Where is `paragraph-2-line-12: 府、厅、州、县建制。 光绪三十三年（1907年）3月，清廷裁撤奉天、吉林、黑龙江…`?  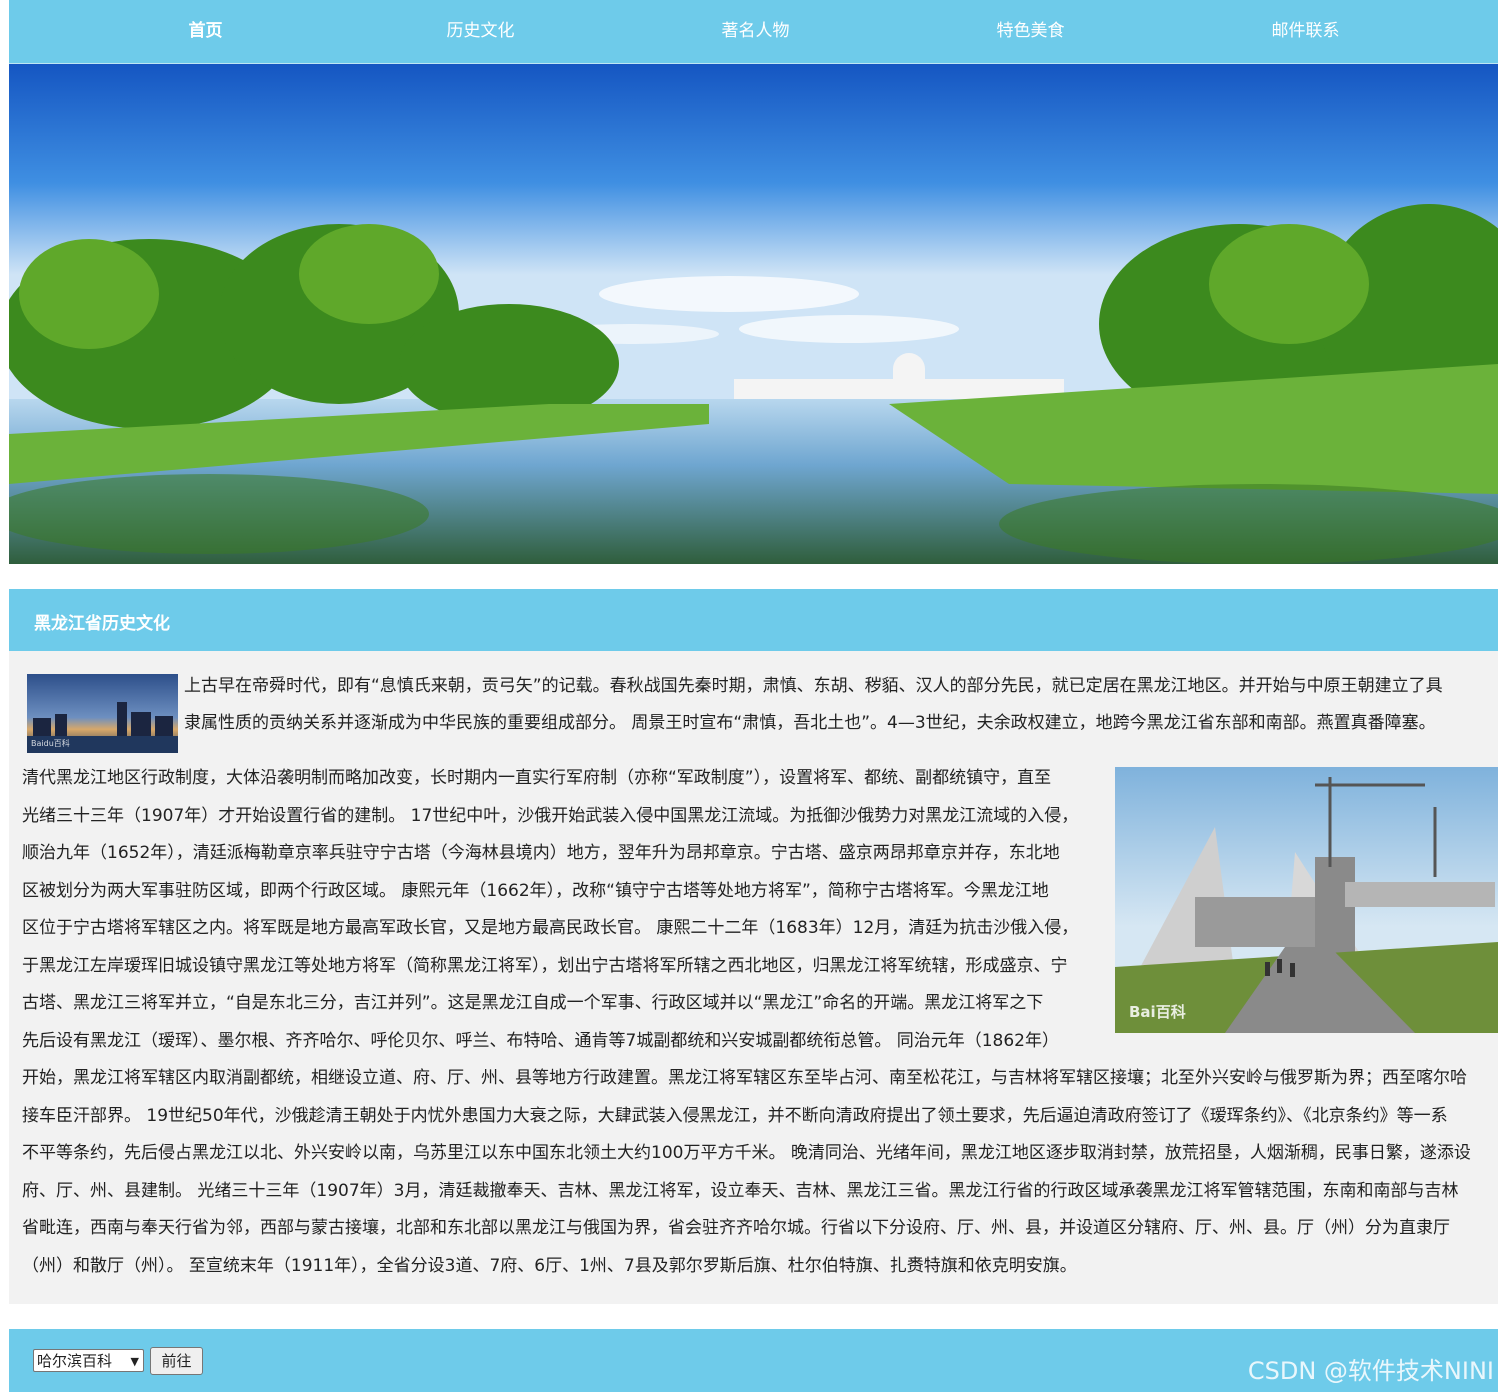
paragraph-2-line-12: 府、厅、州、县建制。 光绪三十三年（1907年）3月，清廷裁撤奉天、吉林、黑龙江… is located at coordinates (740, 1191).